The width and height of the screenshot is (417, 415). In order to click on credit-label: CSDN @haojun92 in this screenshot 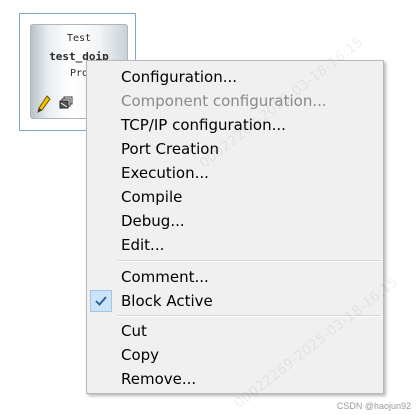, I will do `click(373, 406)`.